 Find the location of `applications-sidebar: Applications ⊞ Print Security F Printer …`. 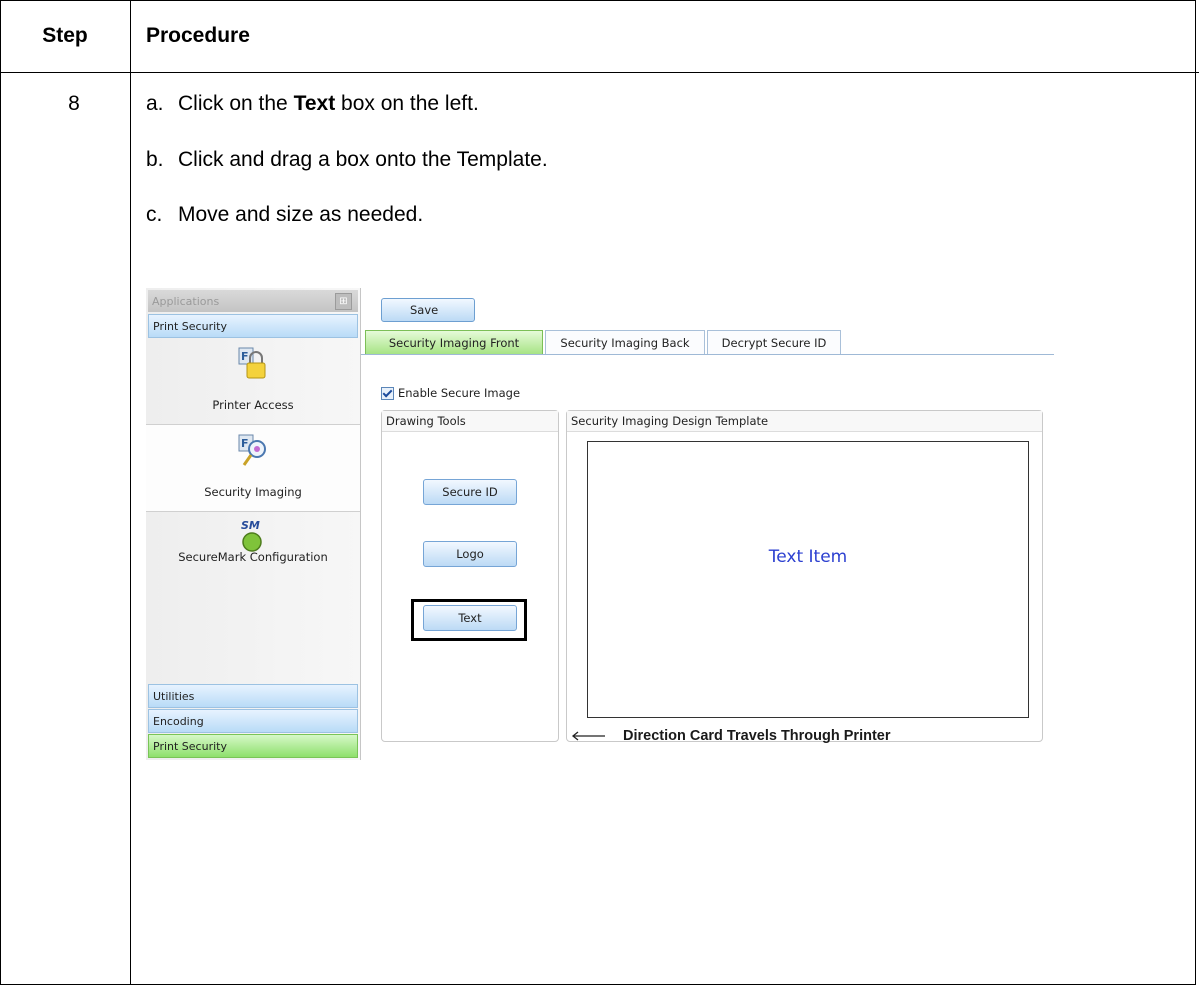

applications-sidebar: Applications ⊞ Print Security F Printer … is located at coordinates (253, 524).